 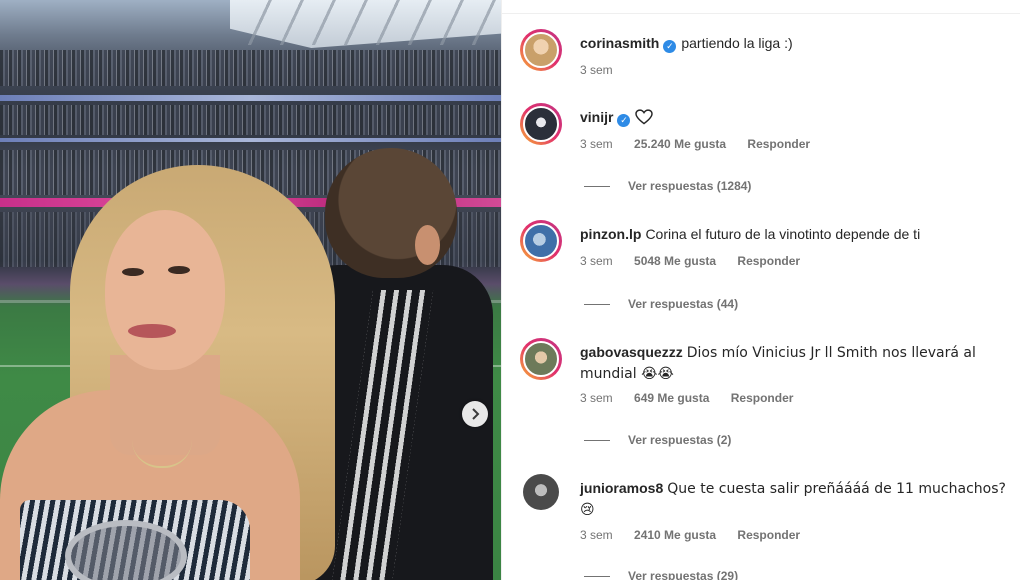 What do you see at coordinates (610, 234) in the screenshot?
I see `username-link: pinzon.lp` at bounding box center [610, 234].